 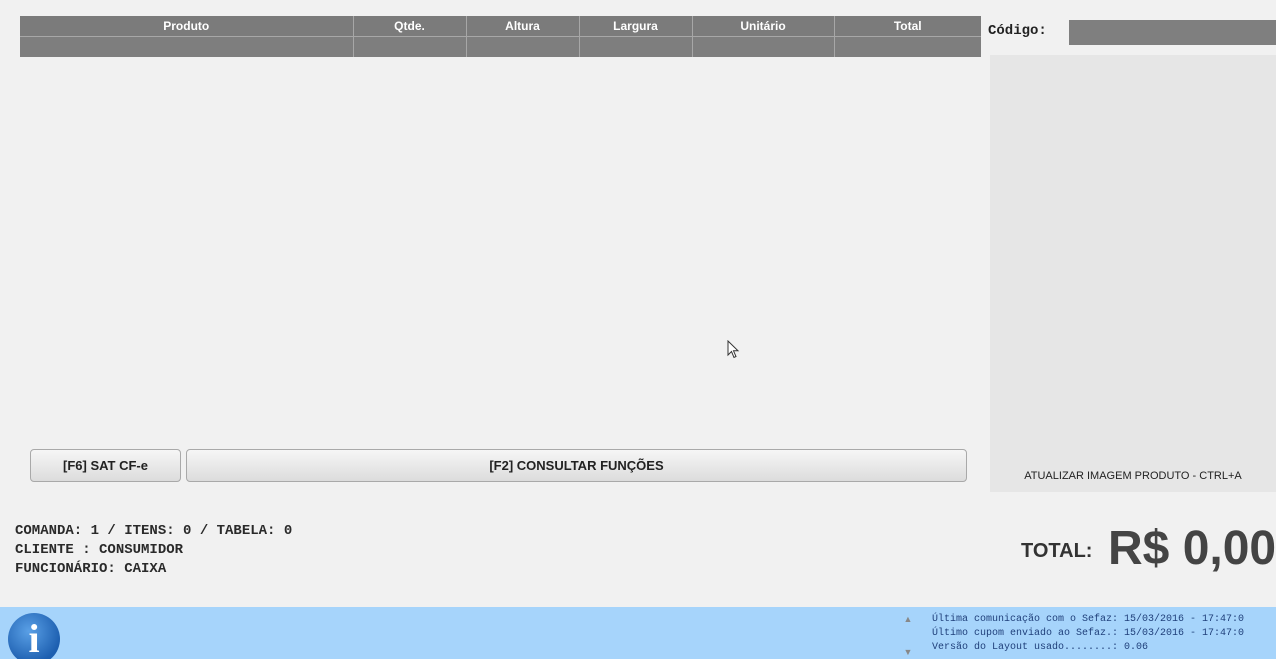 What do you see at coordinates (733, 349) in the screenshot?
I see `mouse-cursor-icon` at bounding box center [733, 349].